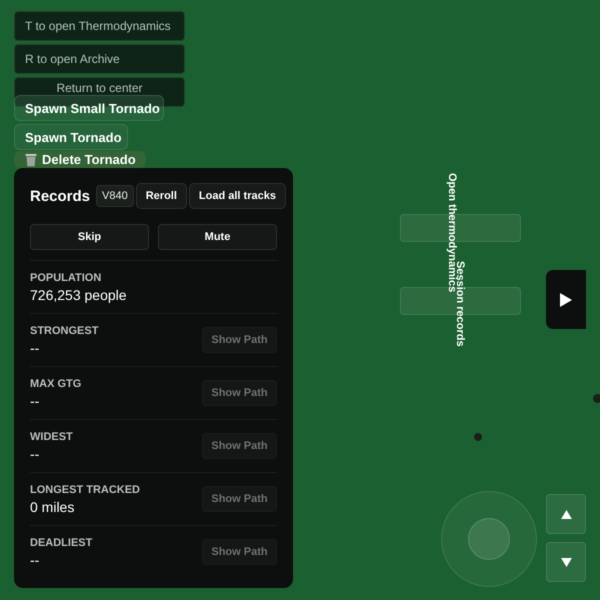 The image size is (600, 600). I want to click on version-badge: V840, so click(115, 196).